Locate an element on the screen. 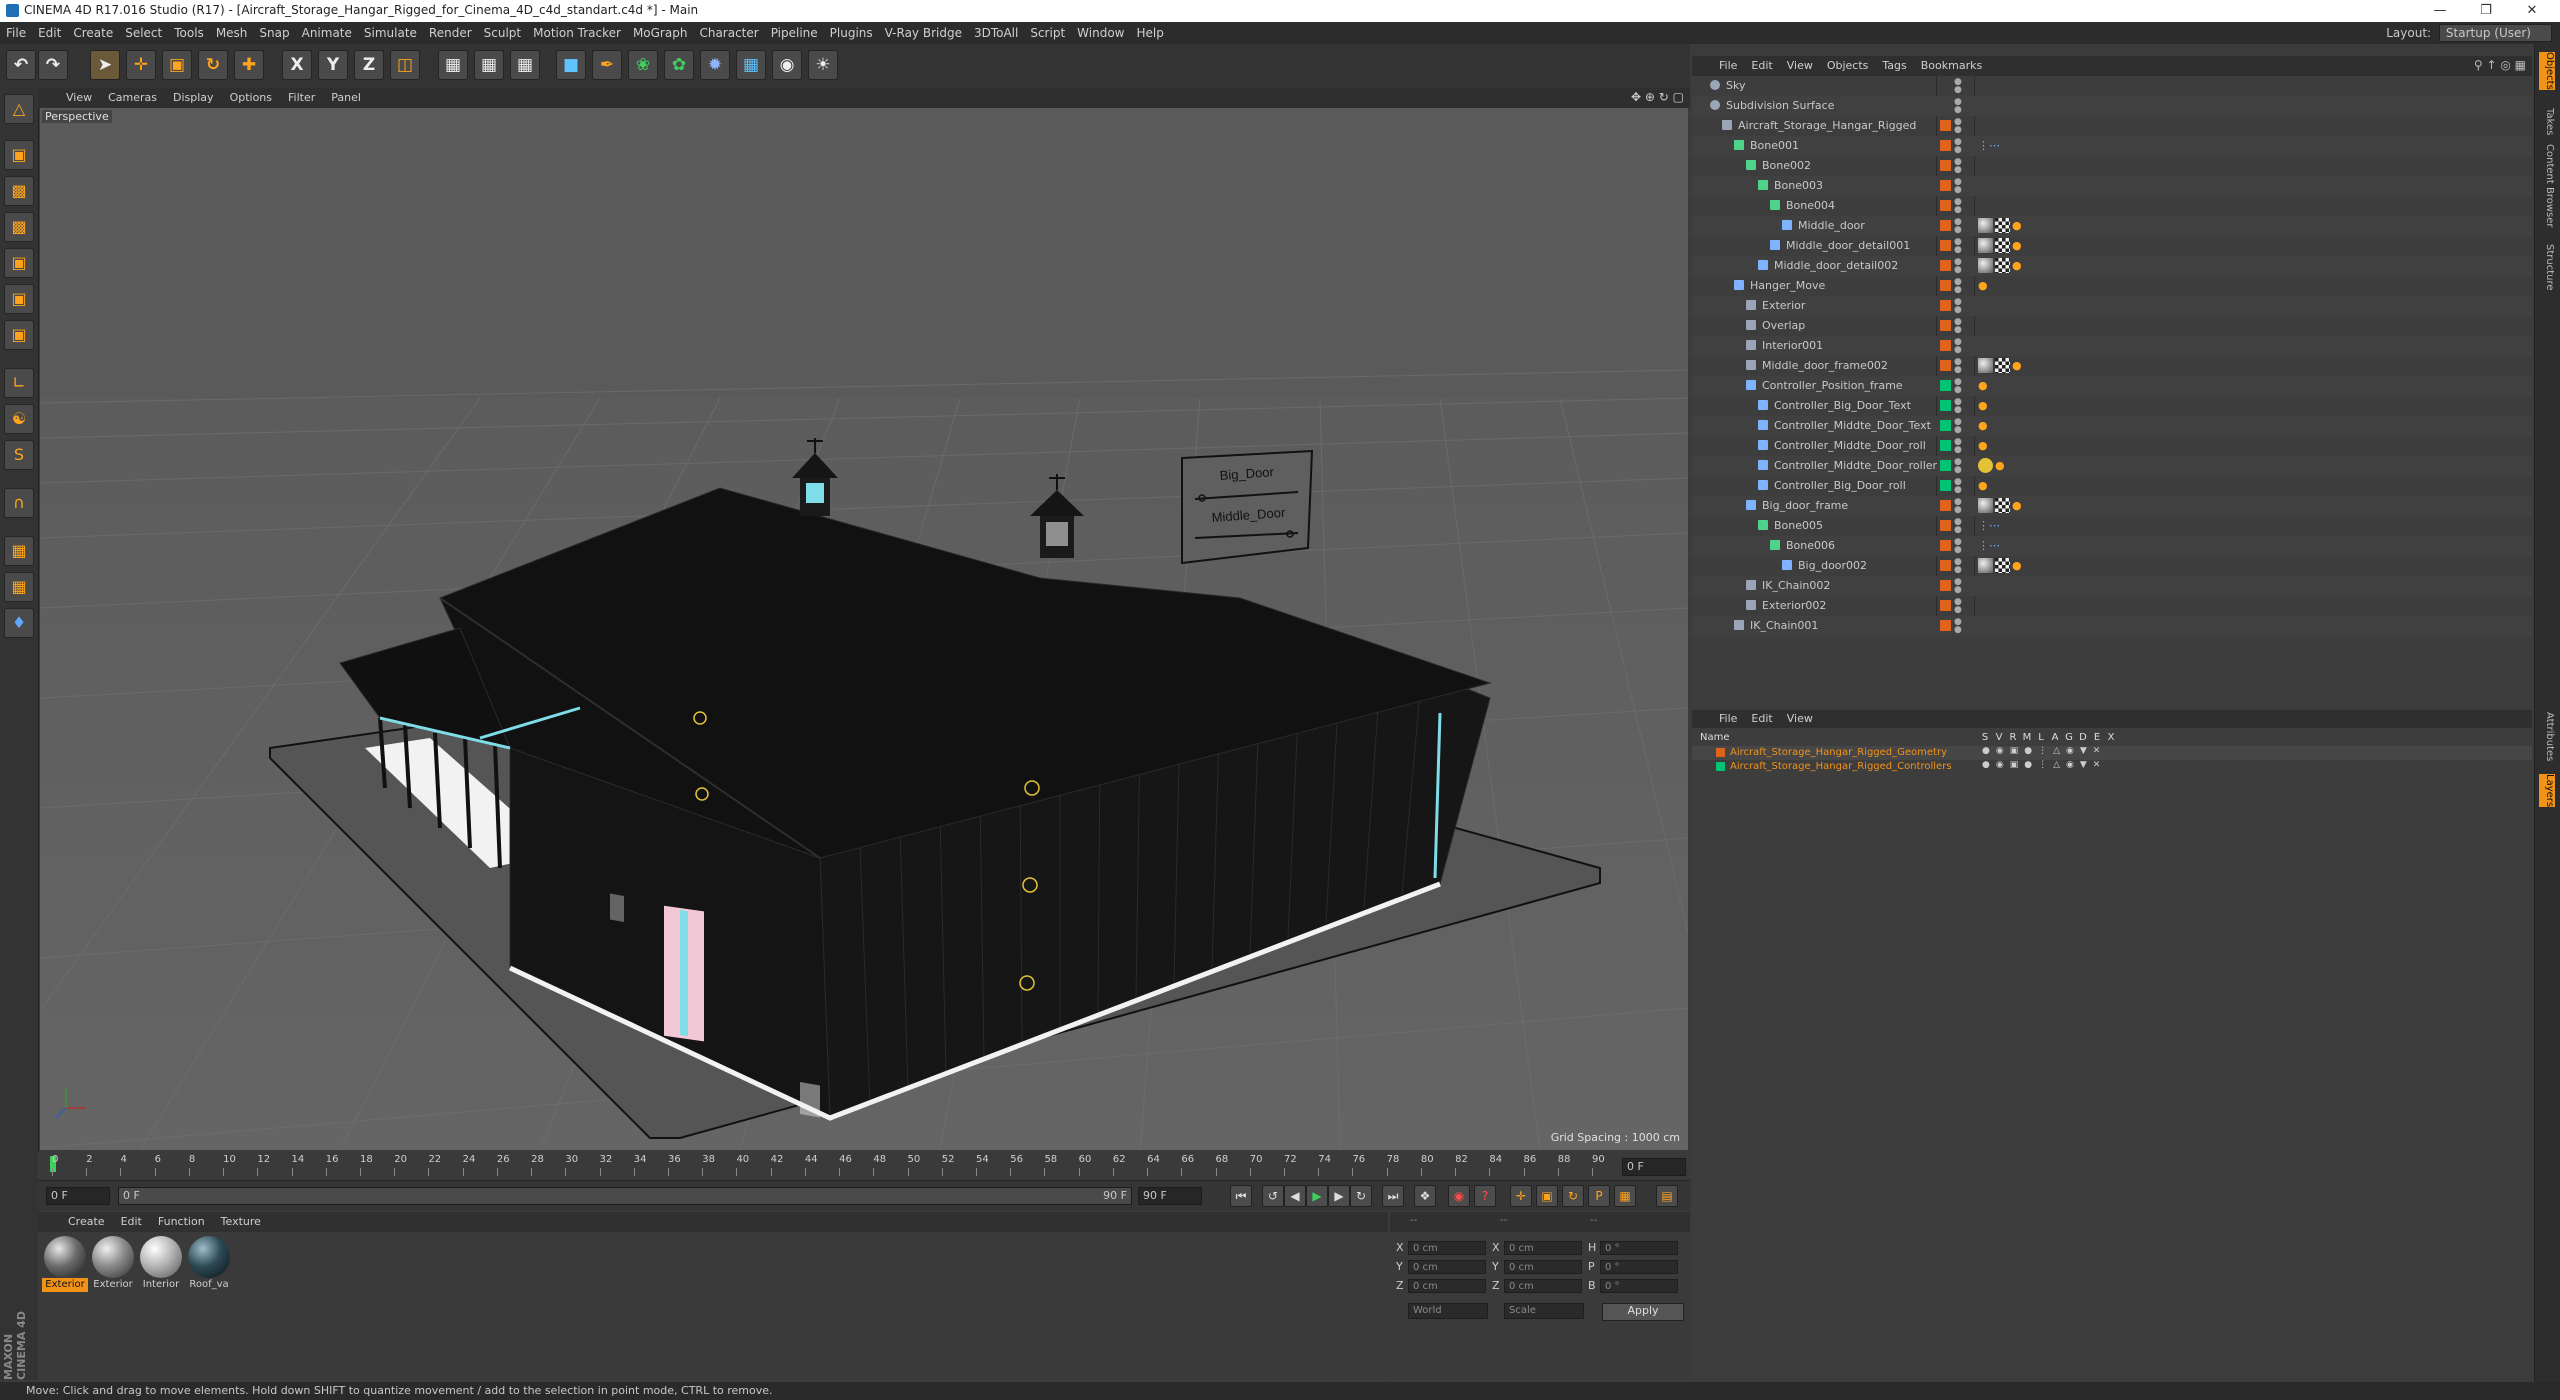  menu-character: Character is located at coordinates (728, 33).